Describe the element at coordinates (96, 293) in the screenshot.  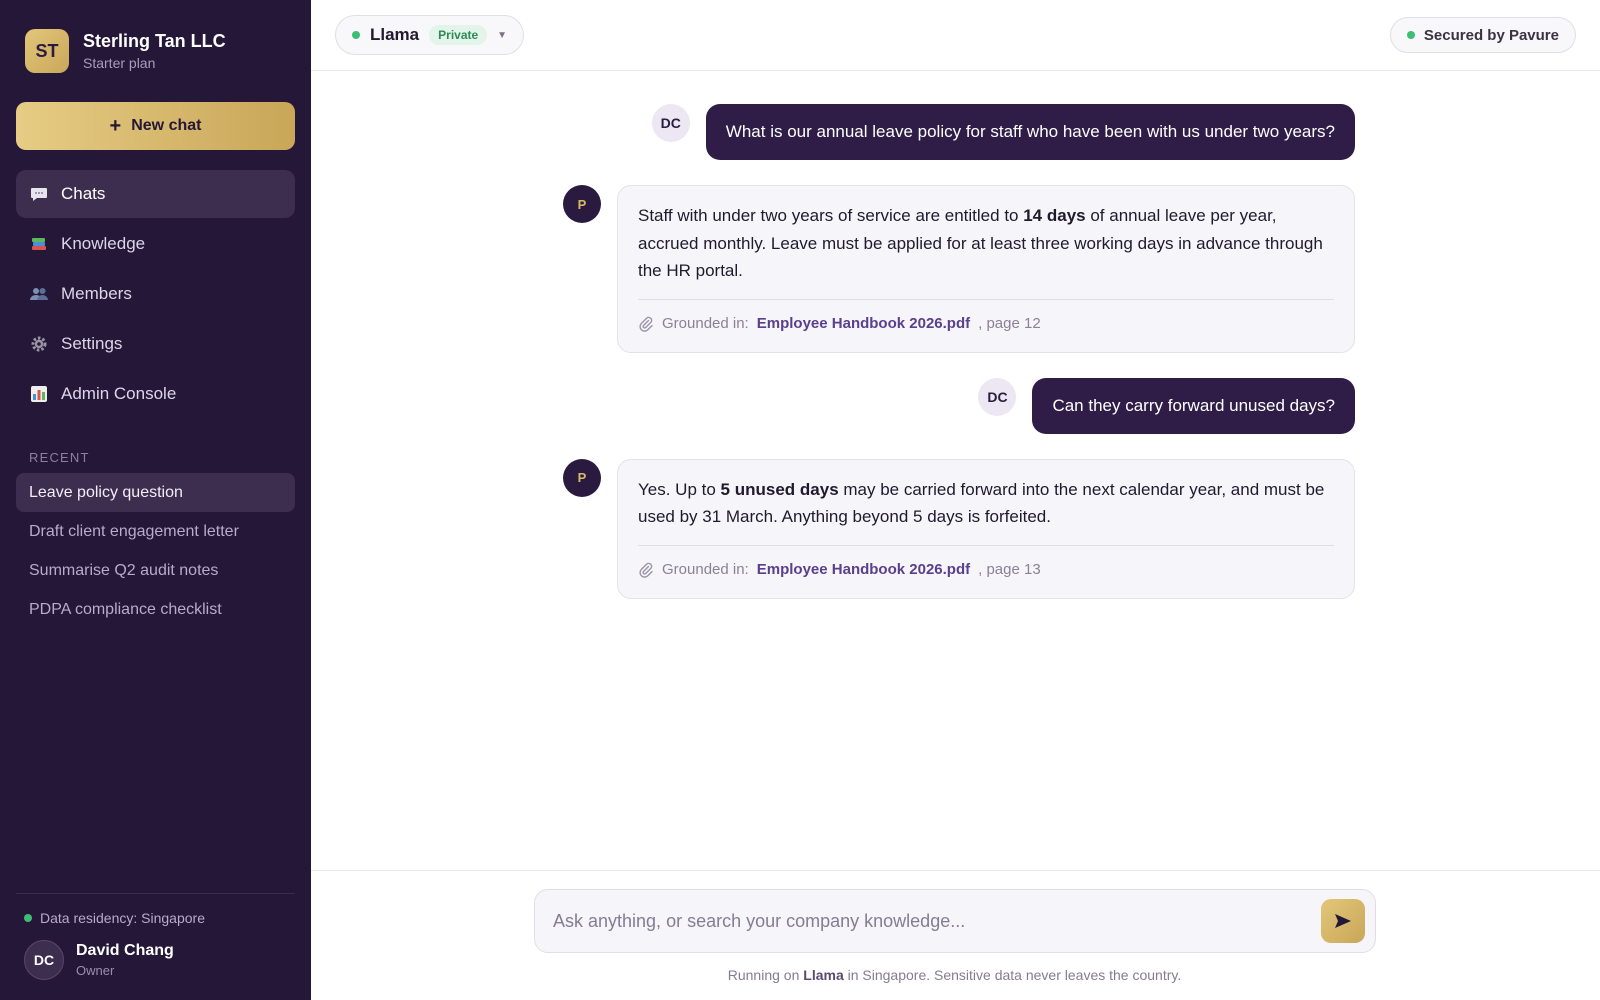
I see `nav-label: Members` at that location.